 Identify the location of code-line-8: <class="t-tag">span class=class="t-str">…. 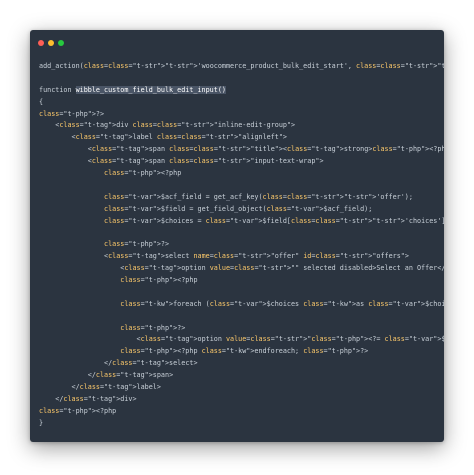
(241, 149).